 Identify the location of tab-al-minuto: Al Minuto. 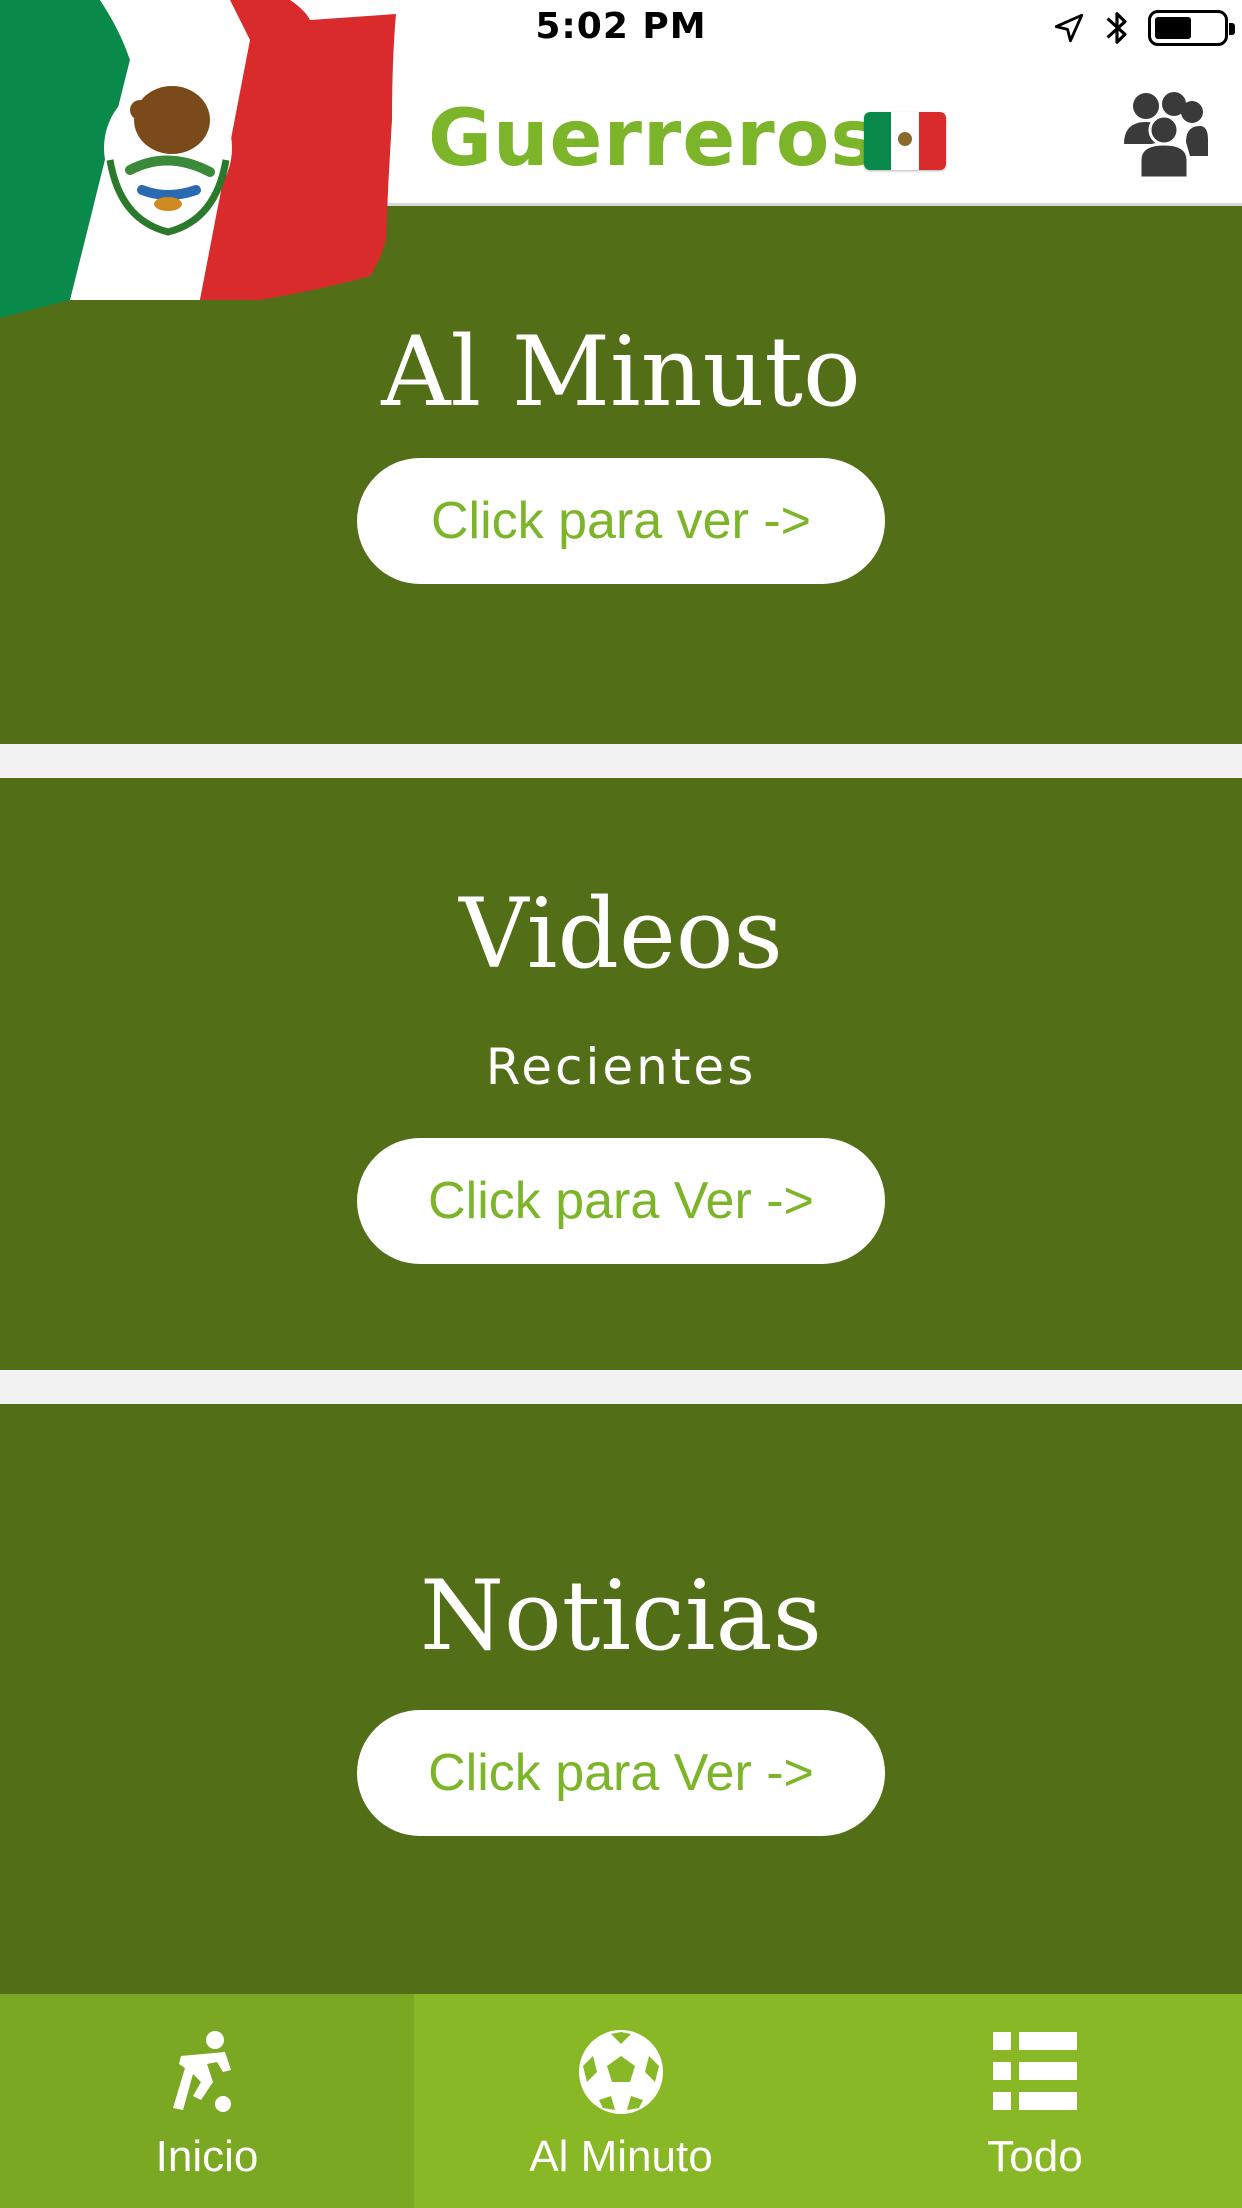
(621, 2101).